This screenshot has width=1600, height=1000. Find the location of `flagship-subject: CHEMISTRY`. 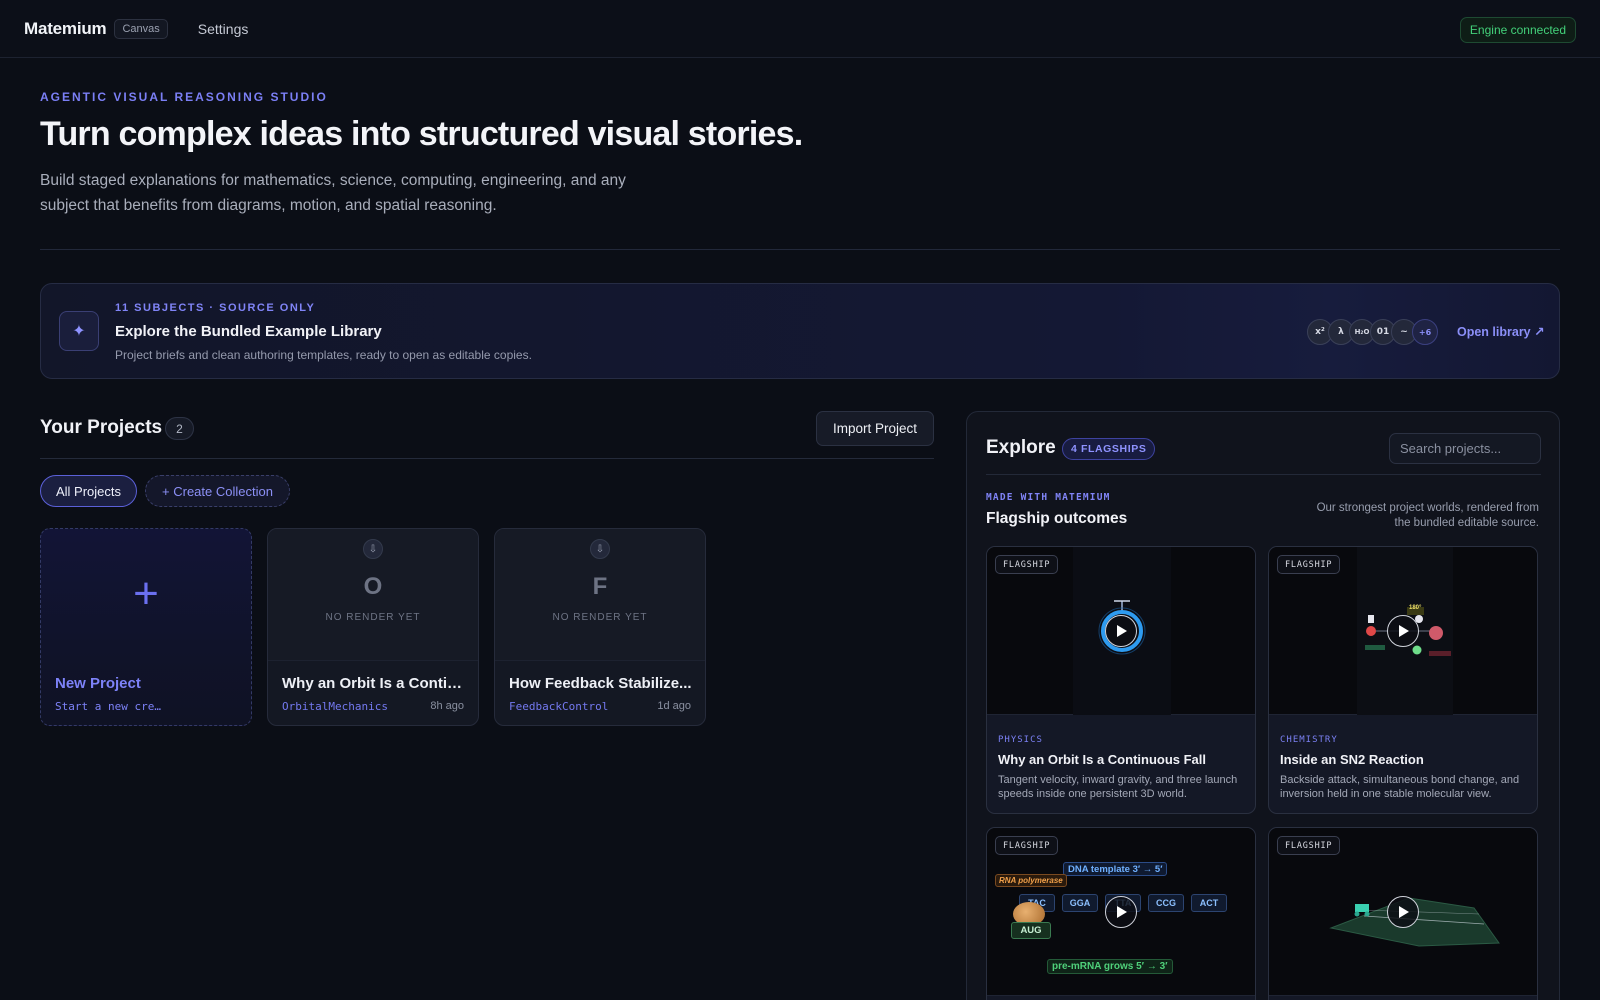

flagship-subject: CHEMISTRY is located at coordinates (1309, 740).